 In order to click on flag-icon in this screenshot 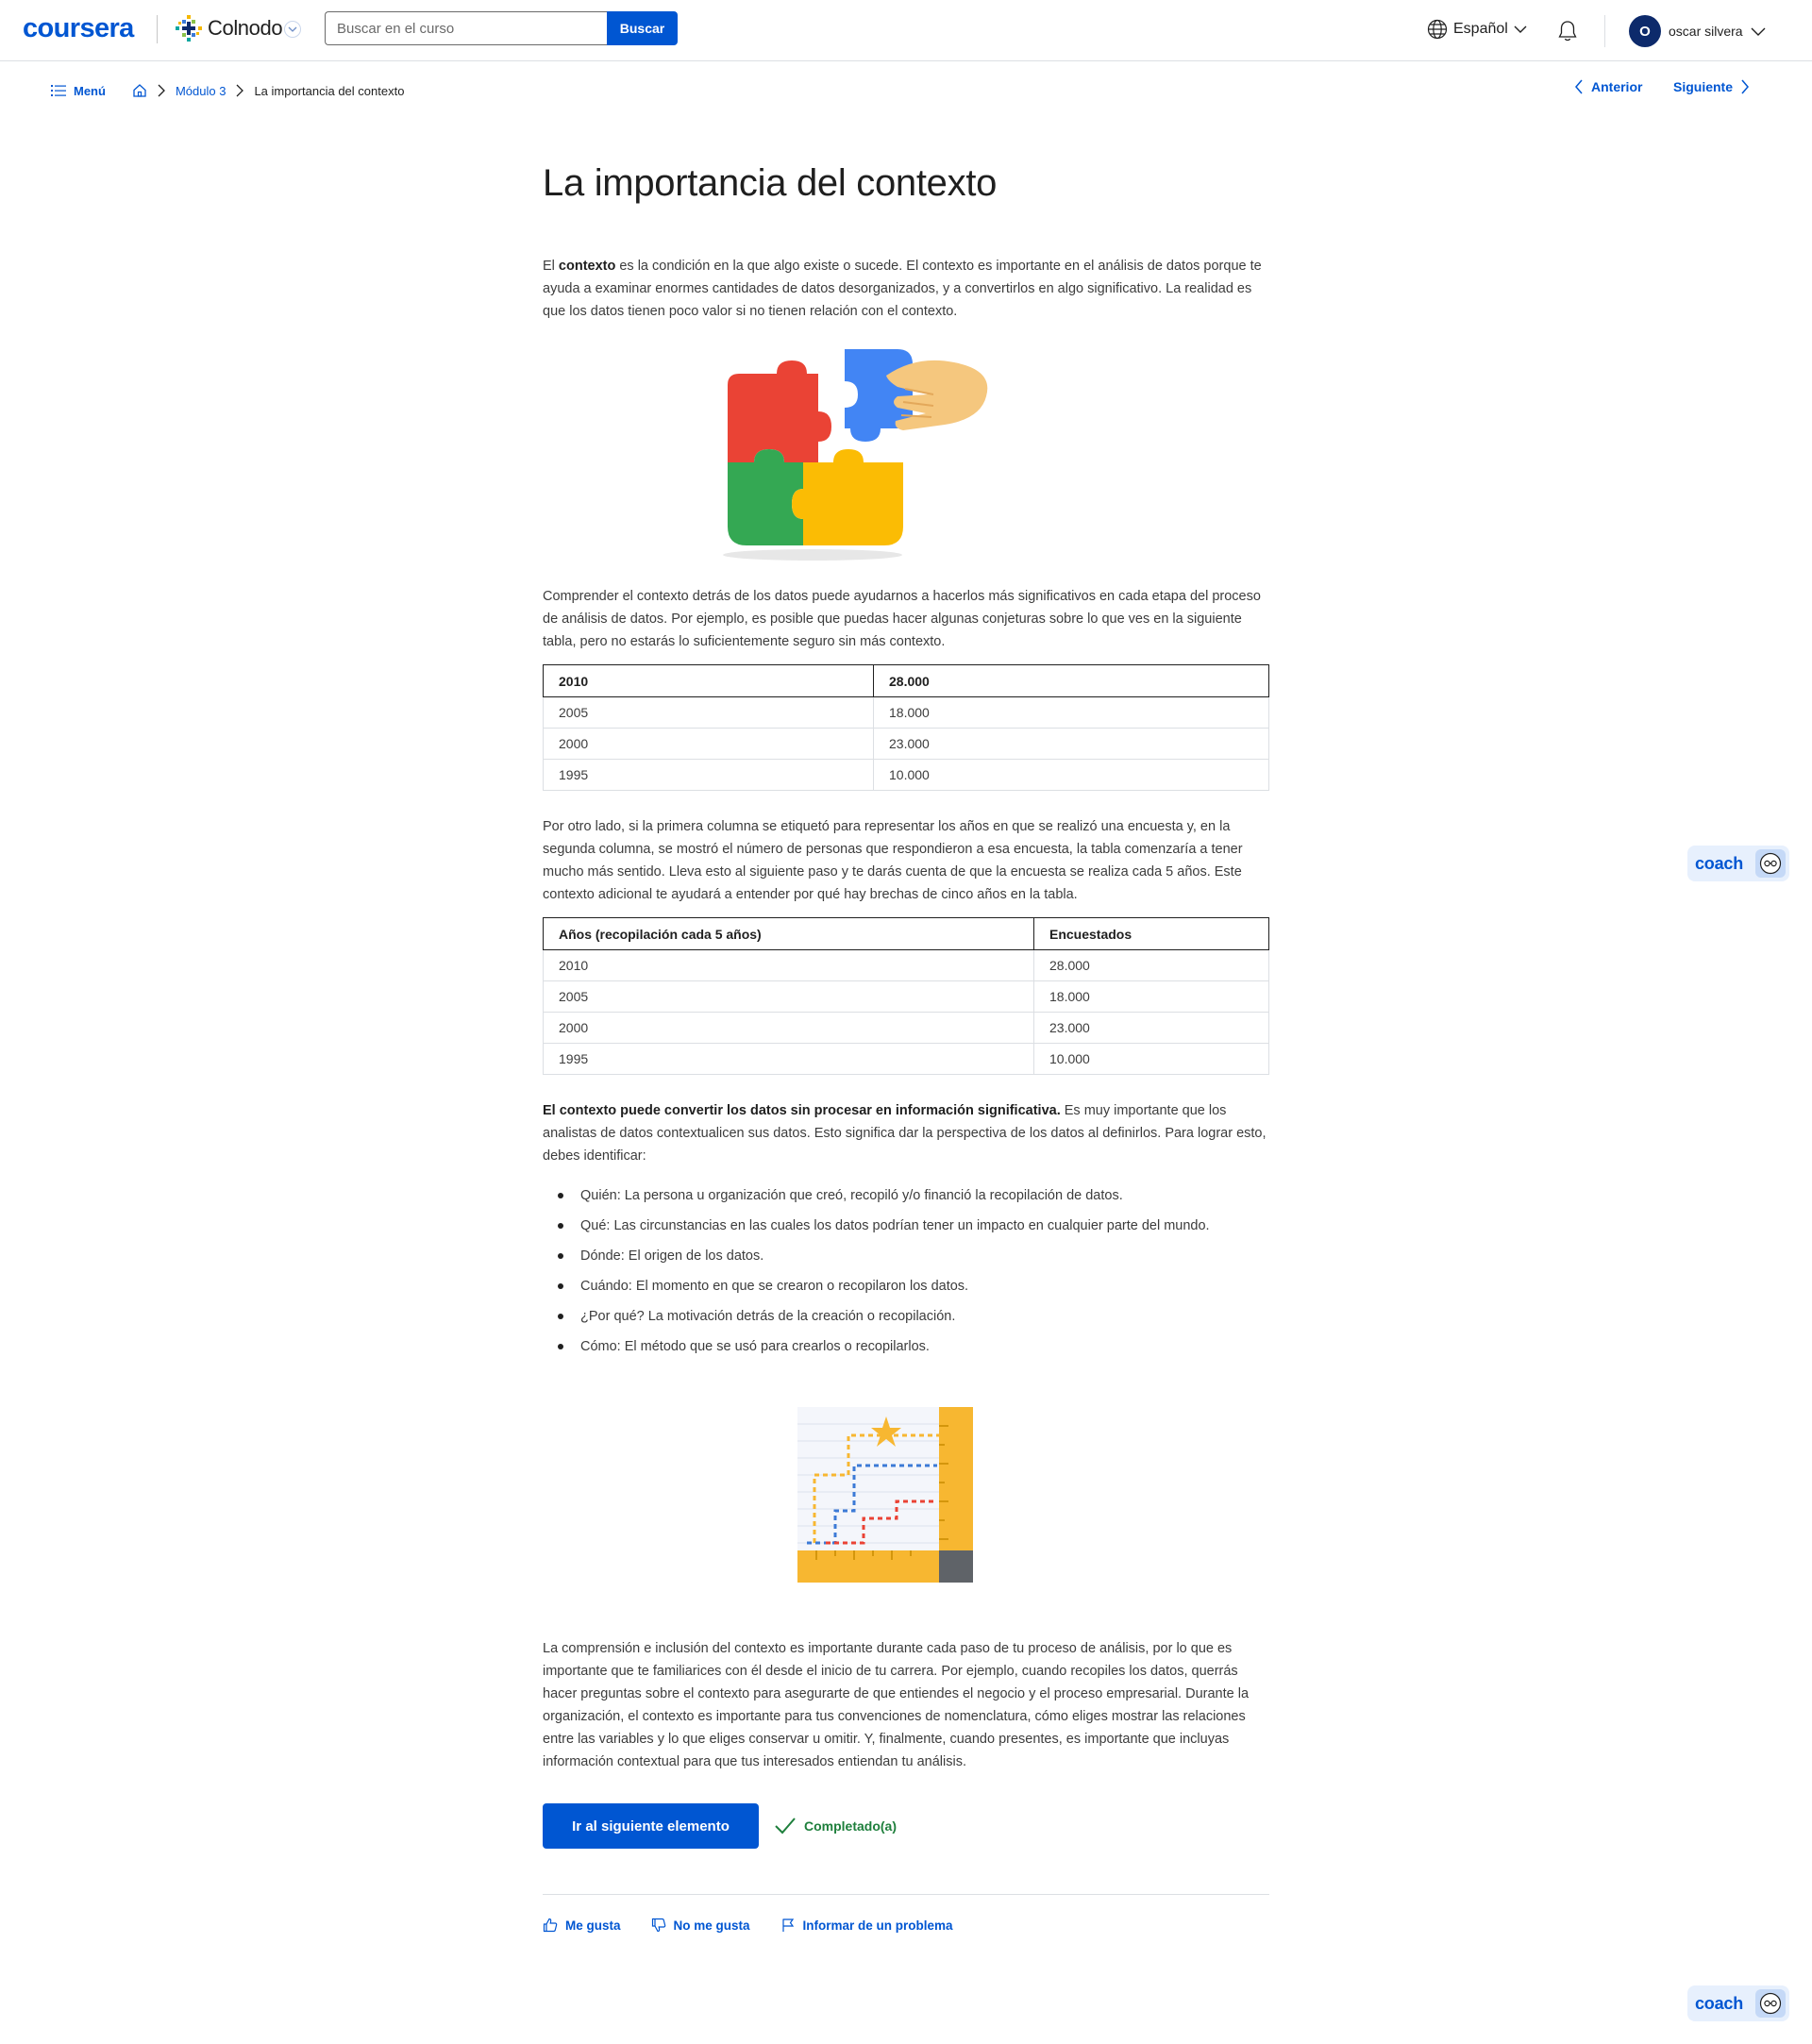, I will do `click(787, 1925)`.